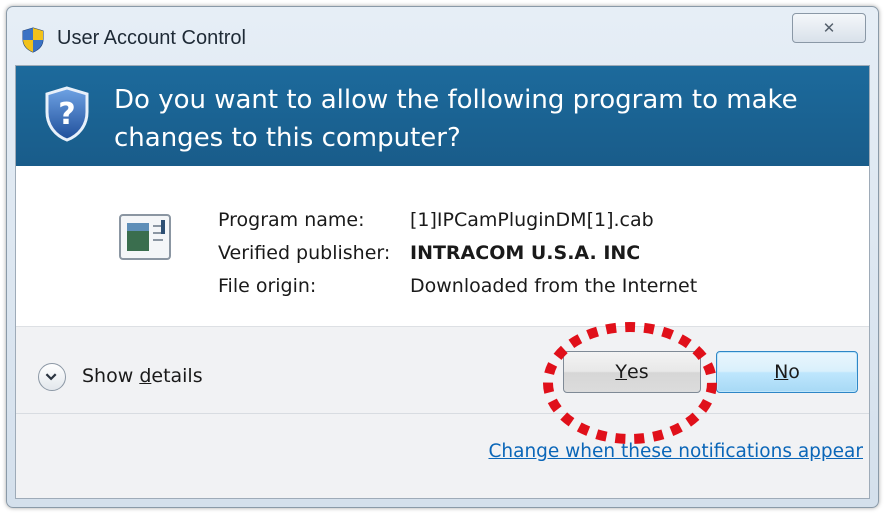 Image resolution: width=887 pixels, height=514 pixels. I want to click on change-notifications-link: Change when these notifications appear, so click(675, 451).